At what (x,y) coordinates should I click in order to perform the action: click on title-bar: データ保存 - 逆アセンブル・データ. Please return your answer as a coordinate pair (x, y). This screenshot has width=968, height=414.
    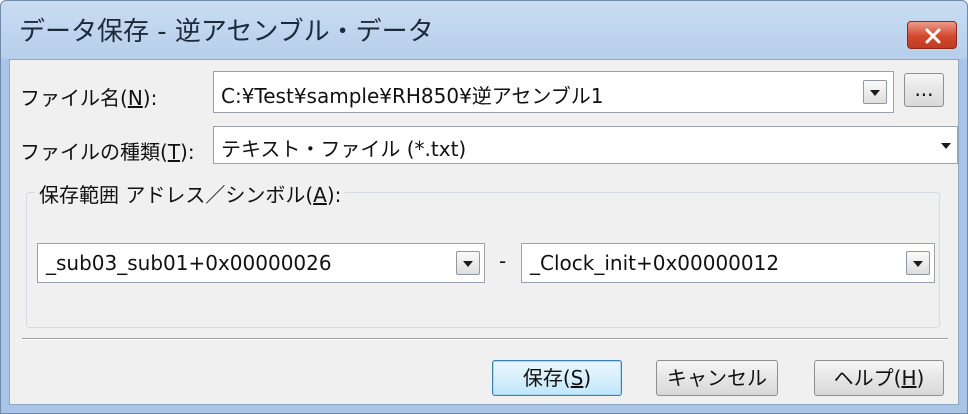
    Looking at the image, I should click on (484, 29).